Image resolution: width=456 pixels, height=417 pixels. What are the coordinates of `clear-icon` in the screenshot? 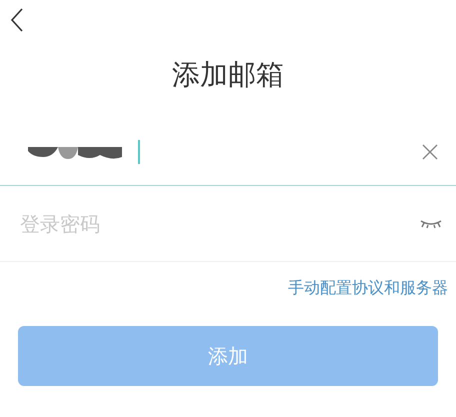 It's located at (430, 152).